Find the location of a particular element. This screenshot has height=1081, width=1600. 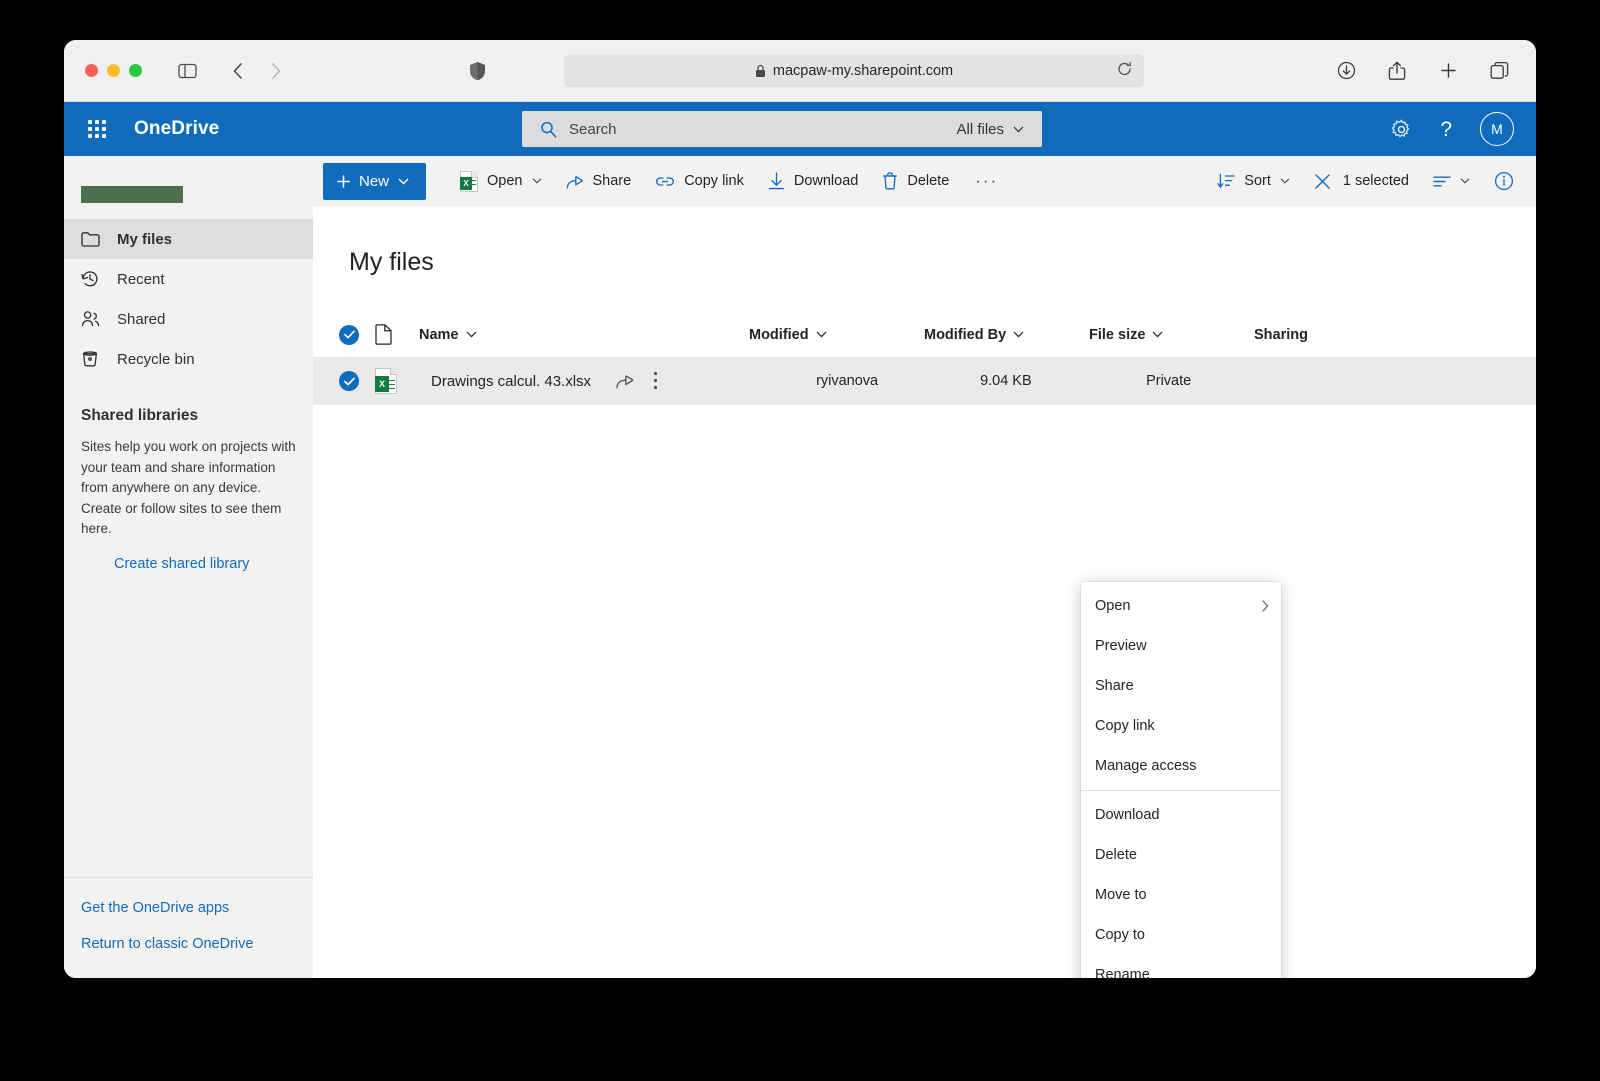

menu-item-copy-to: Copy to is located at coordinates (1181, 935).